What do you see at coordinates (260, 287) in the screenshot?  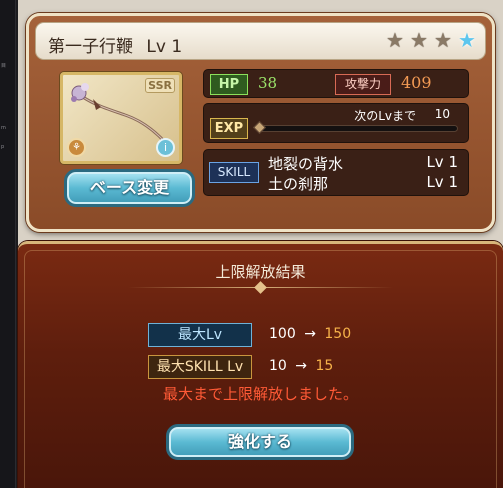 I see `diamond-icon` at bounding box center [260, 287].